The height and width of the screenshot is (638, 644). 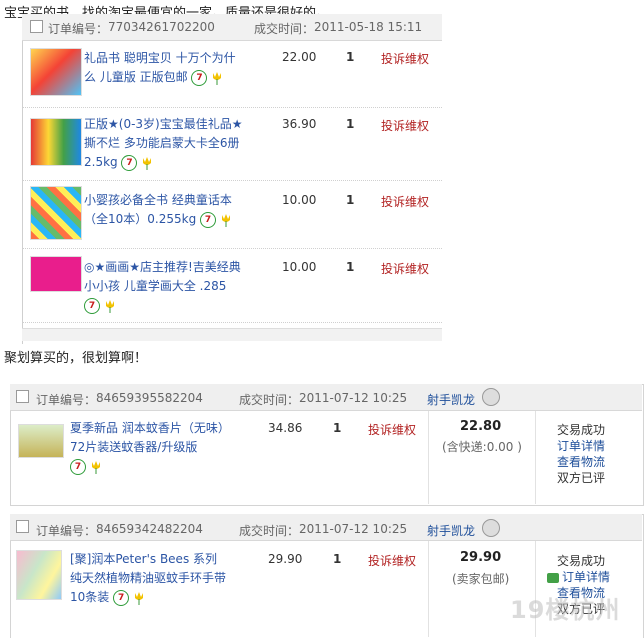 I want to click on order-id: 77034261702200, so click(x=161, y=27).